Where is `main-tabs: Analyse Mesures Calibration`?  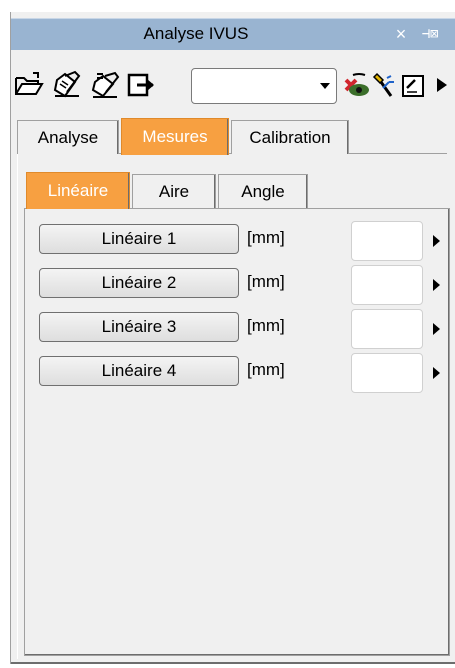
main-tabs: Analyse Mesures Calibration is located at coordinates (232, 136).